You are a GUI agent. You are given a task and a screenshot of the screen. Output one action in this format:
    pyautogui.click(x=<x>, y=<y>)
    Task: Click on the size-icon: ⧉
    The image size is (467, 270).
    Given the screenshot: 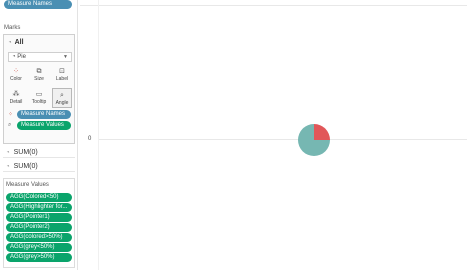 What is the action you would take?
    pyautogui.click(x=39, y=71)
    